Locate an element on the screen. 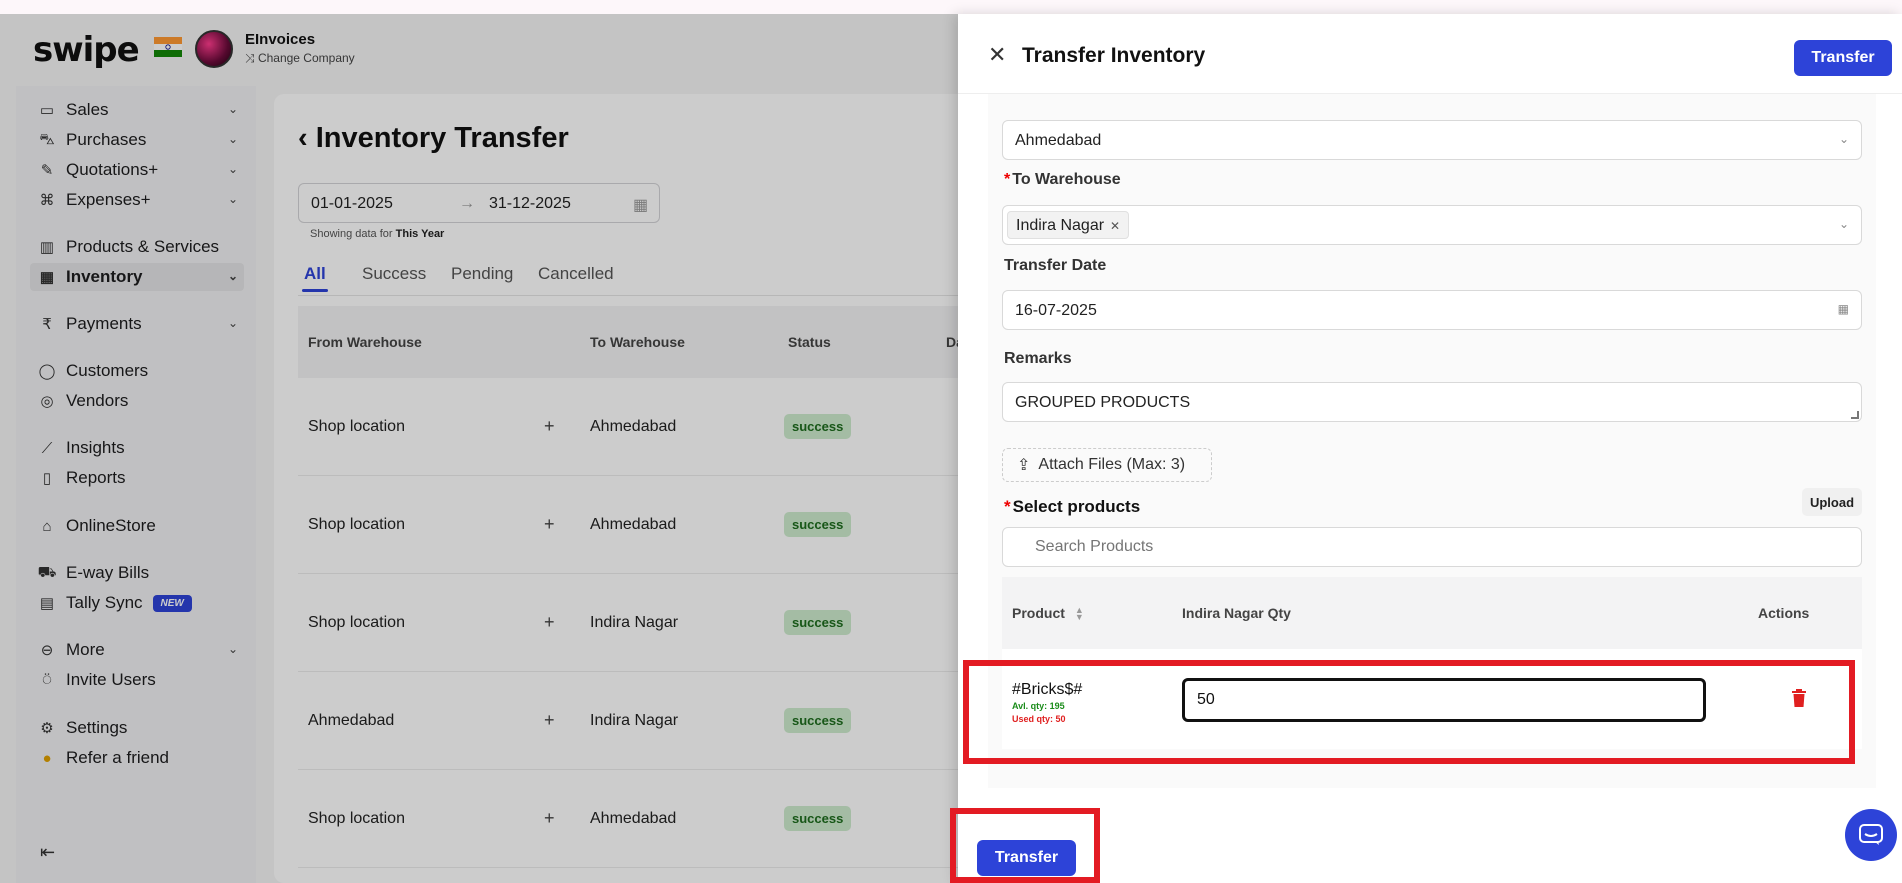 The width and height of the screenshot is (1902, 883). select-products-label: * Select products is located at coordinates (1072, 506).